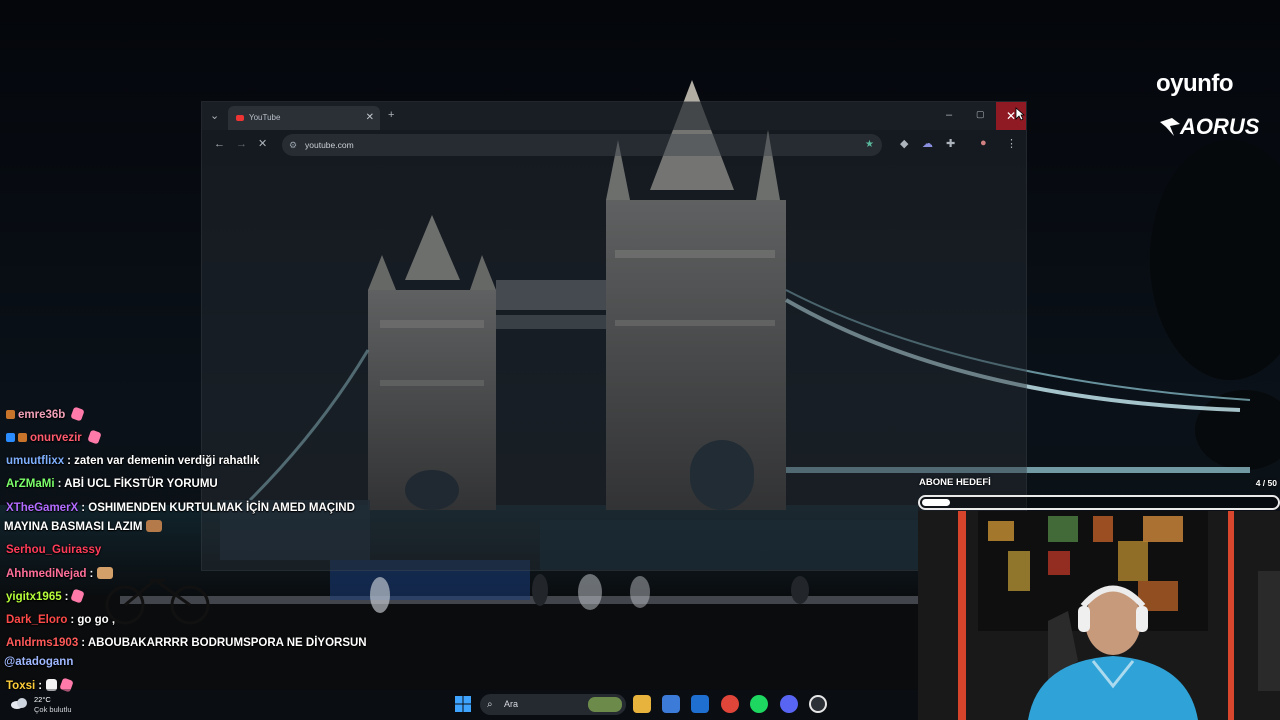 The image size is (1280, 720). Describe the element at coordinates (53, 709) in the screenshot. I see `weather-condition: Çok bulutlu` at that location.